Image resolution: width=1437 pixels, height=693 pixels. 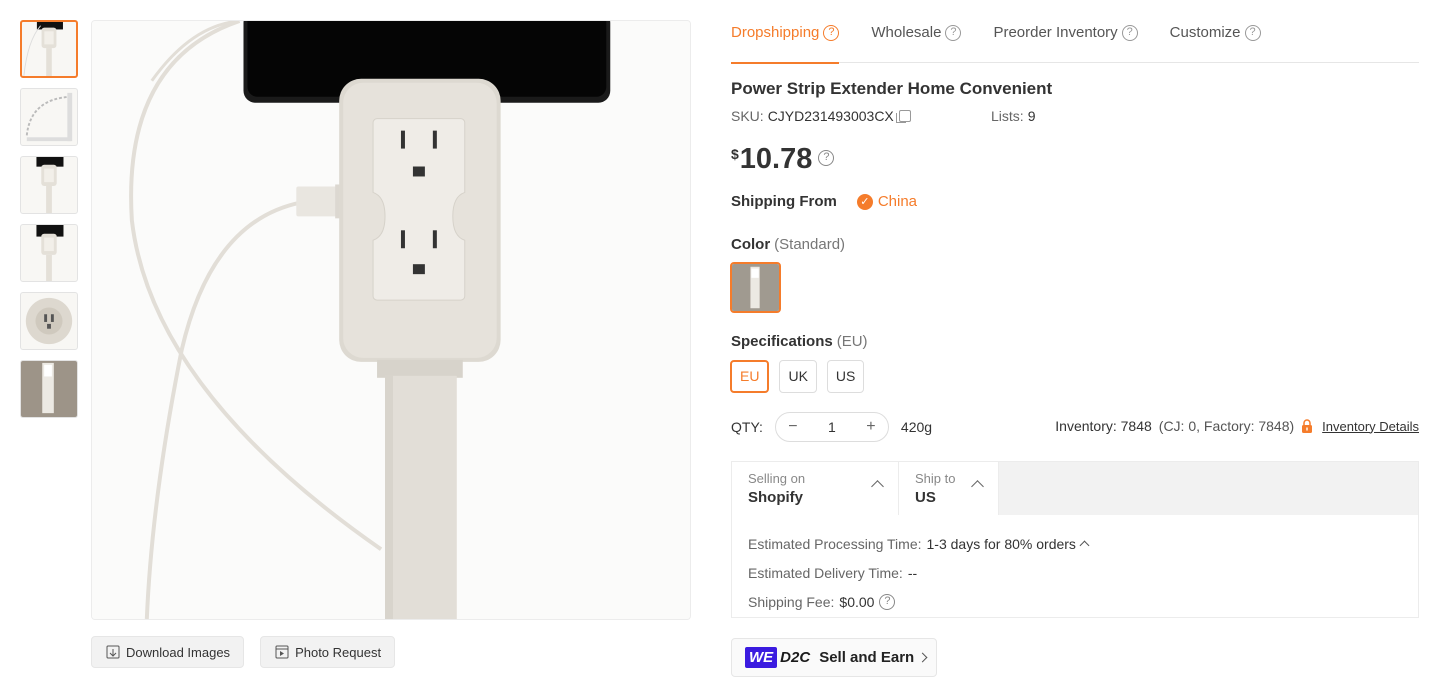 I want to click on lists-count: Lists: 9, so click(x=1013, y=116).